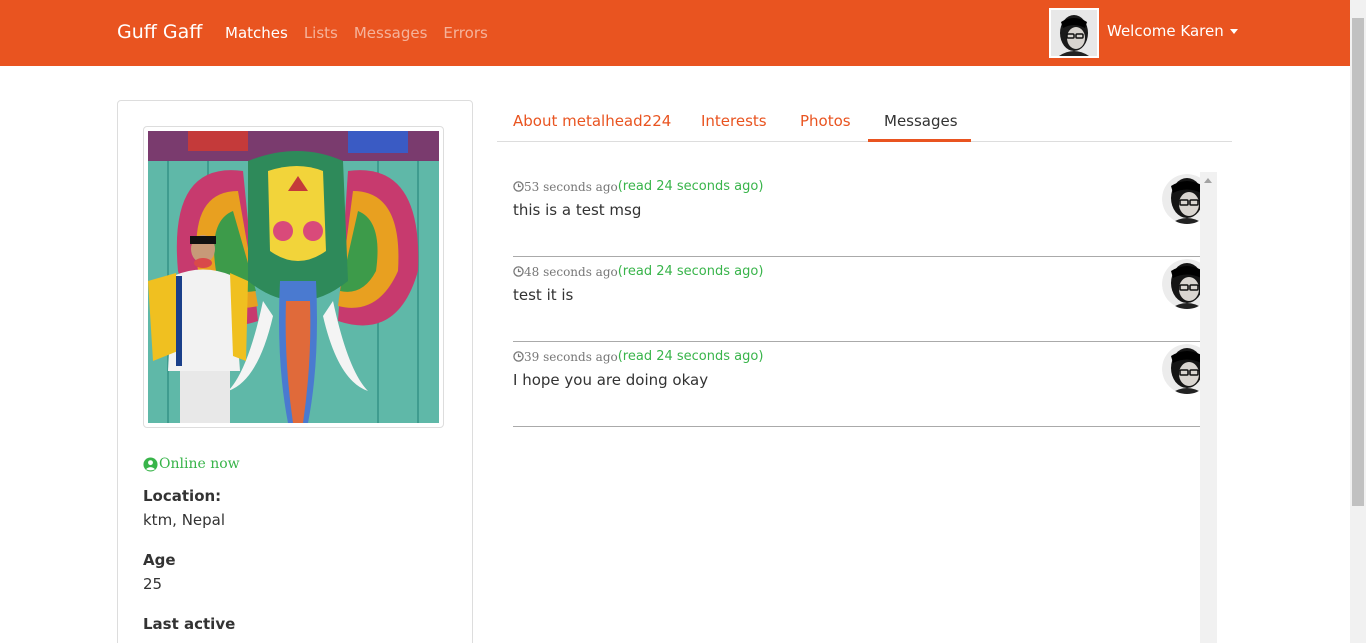  I want to click on message-time: 48 seconds ago, so click(571, 271).